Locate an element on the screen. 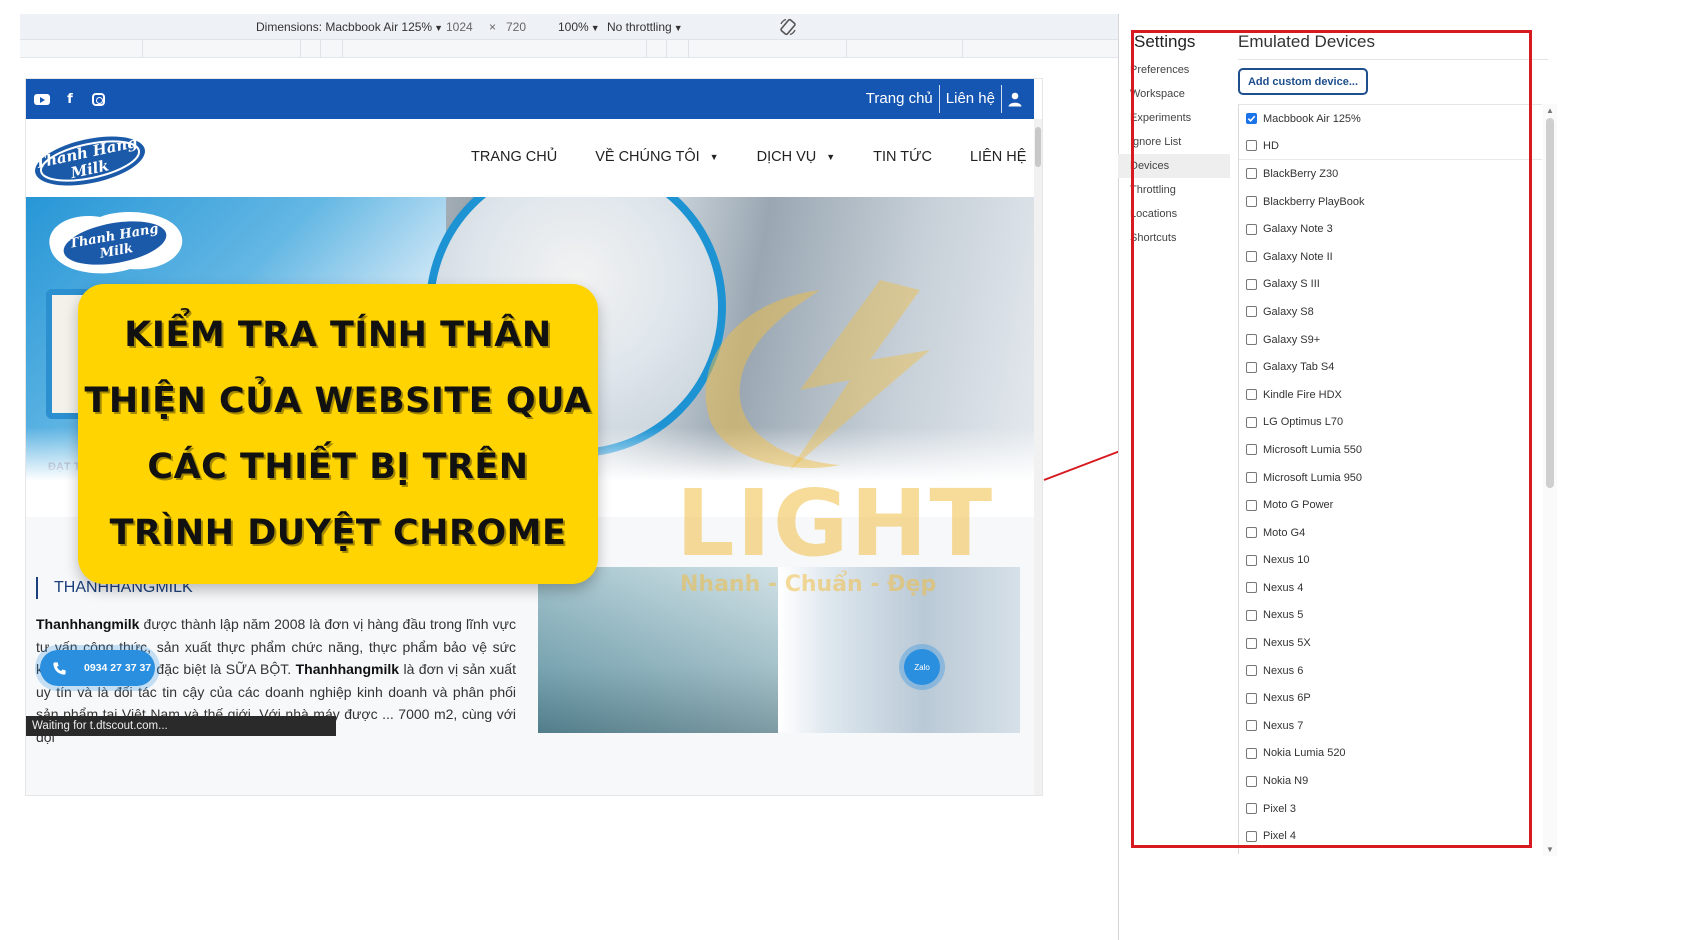 The width and height of the screenshot is (1698, 940). page-scrollbar is located at coordinates (1038, 457).